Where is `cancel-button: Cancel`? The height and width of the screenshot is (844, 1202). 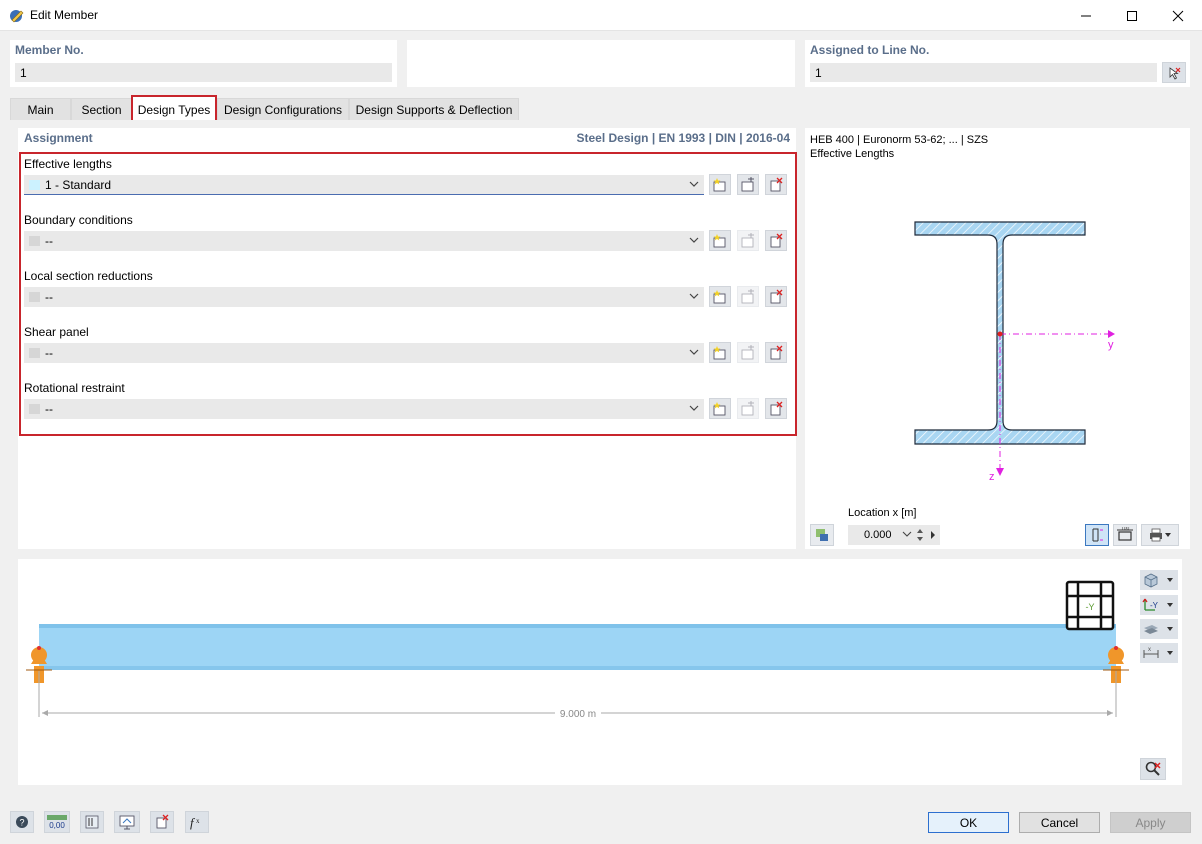 cancel-button: Cancel is located at coordinates (1059, 822).